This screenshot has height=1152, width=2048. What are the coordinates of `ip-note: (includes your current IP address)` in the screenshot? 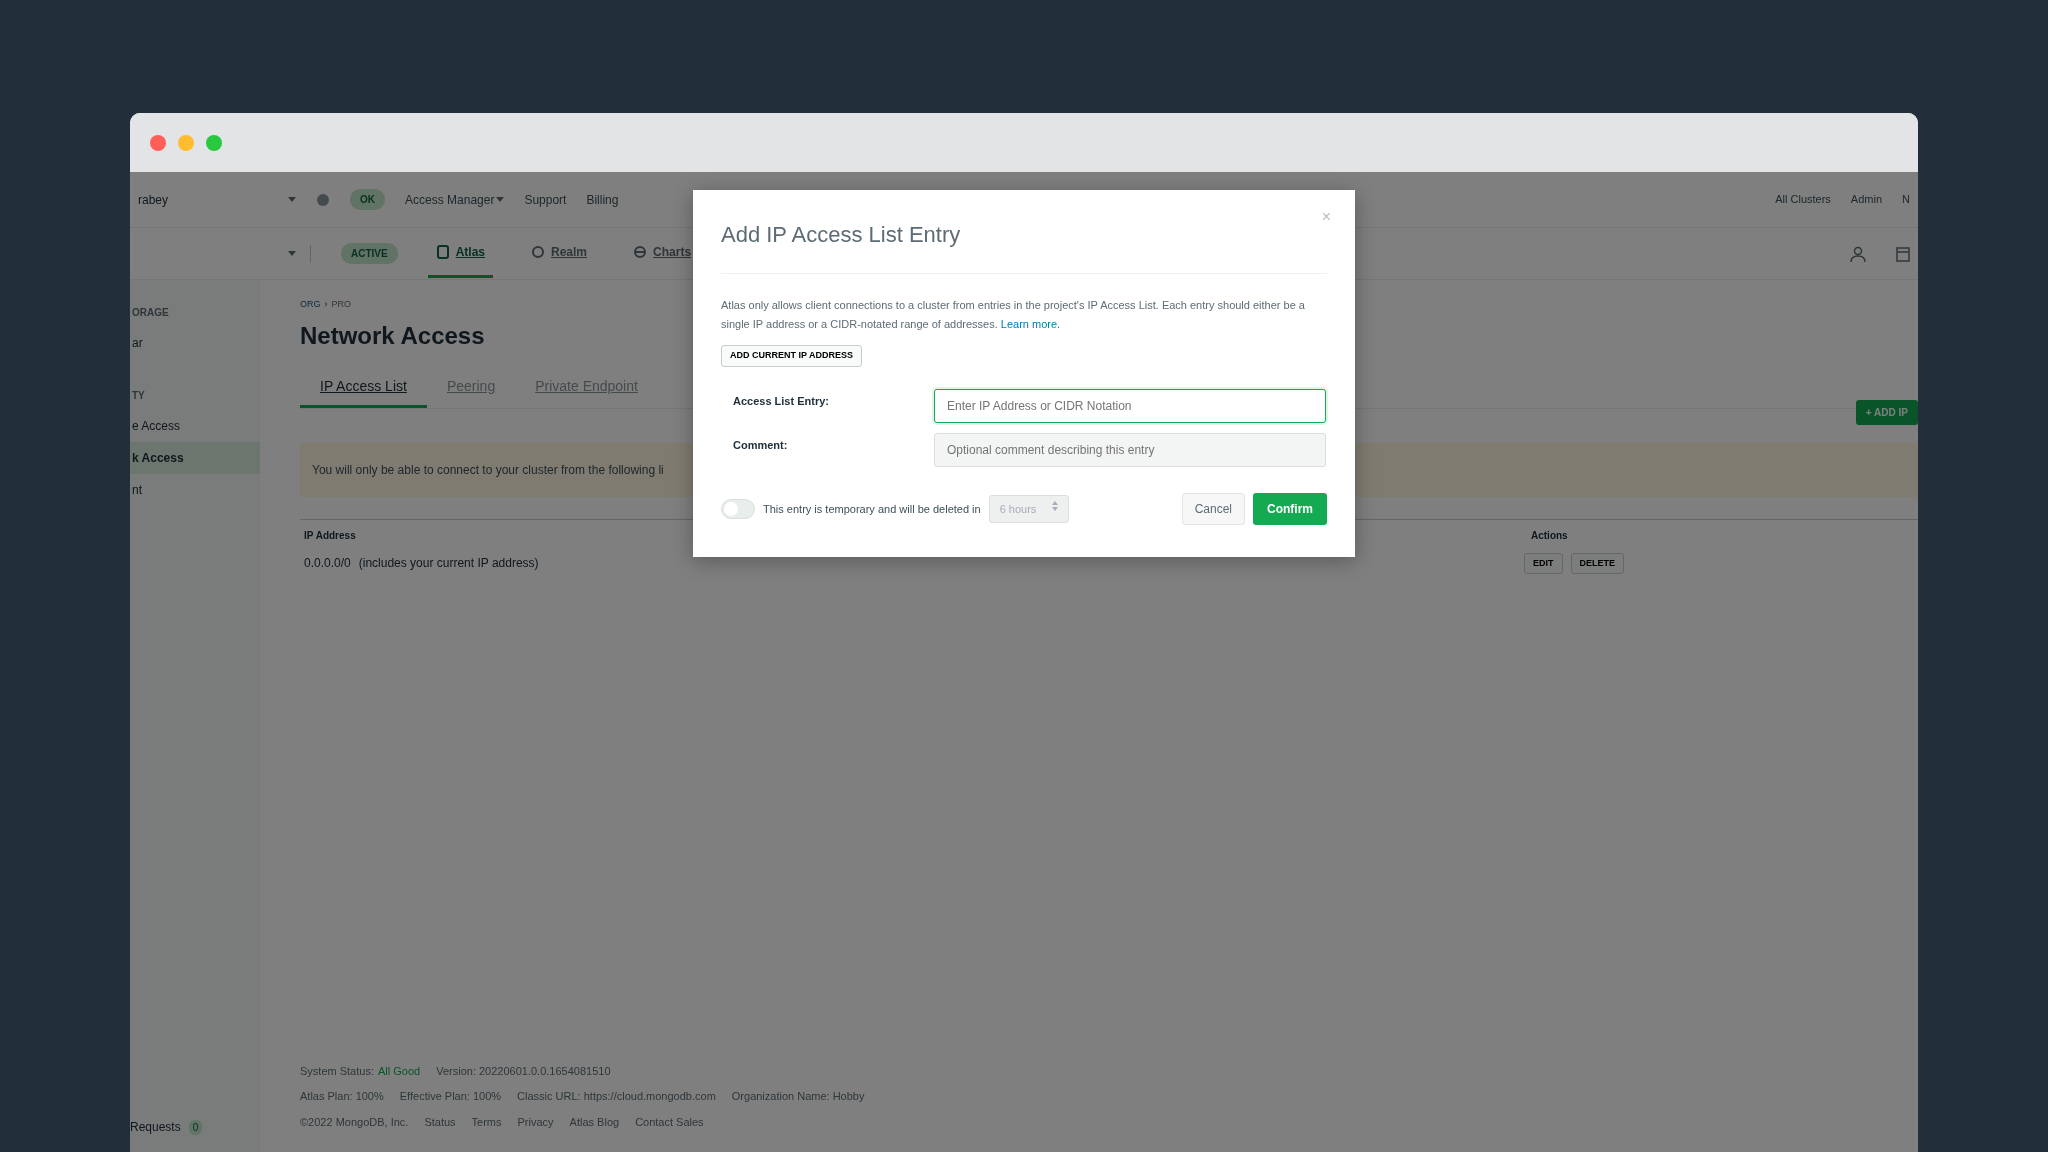 It's located at (448, 564).